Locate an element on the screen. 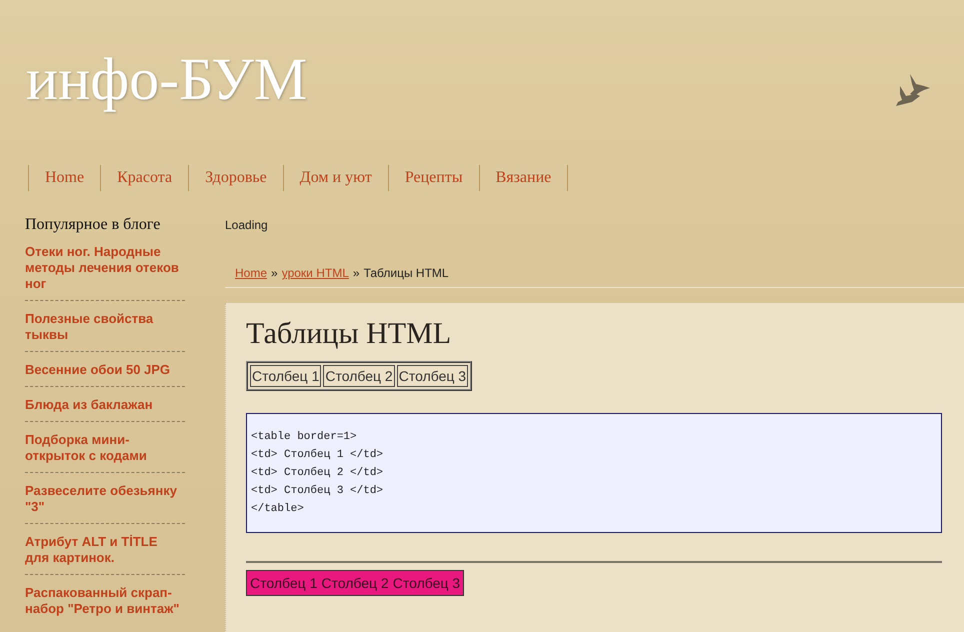 This screenshot has width=964, height=632. table-cell: Столбец 1 is located at coordinates (286, 376).